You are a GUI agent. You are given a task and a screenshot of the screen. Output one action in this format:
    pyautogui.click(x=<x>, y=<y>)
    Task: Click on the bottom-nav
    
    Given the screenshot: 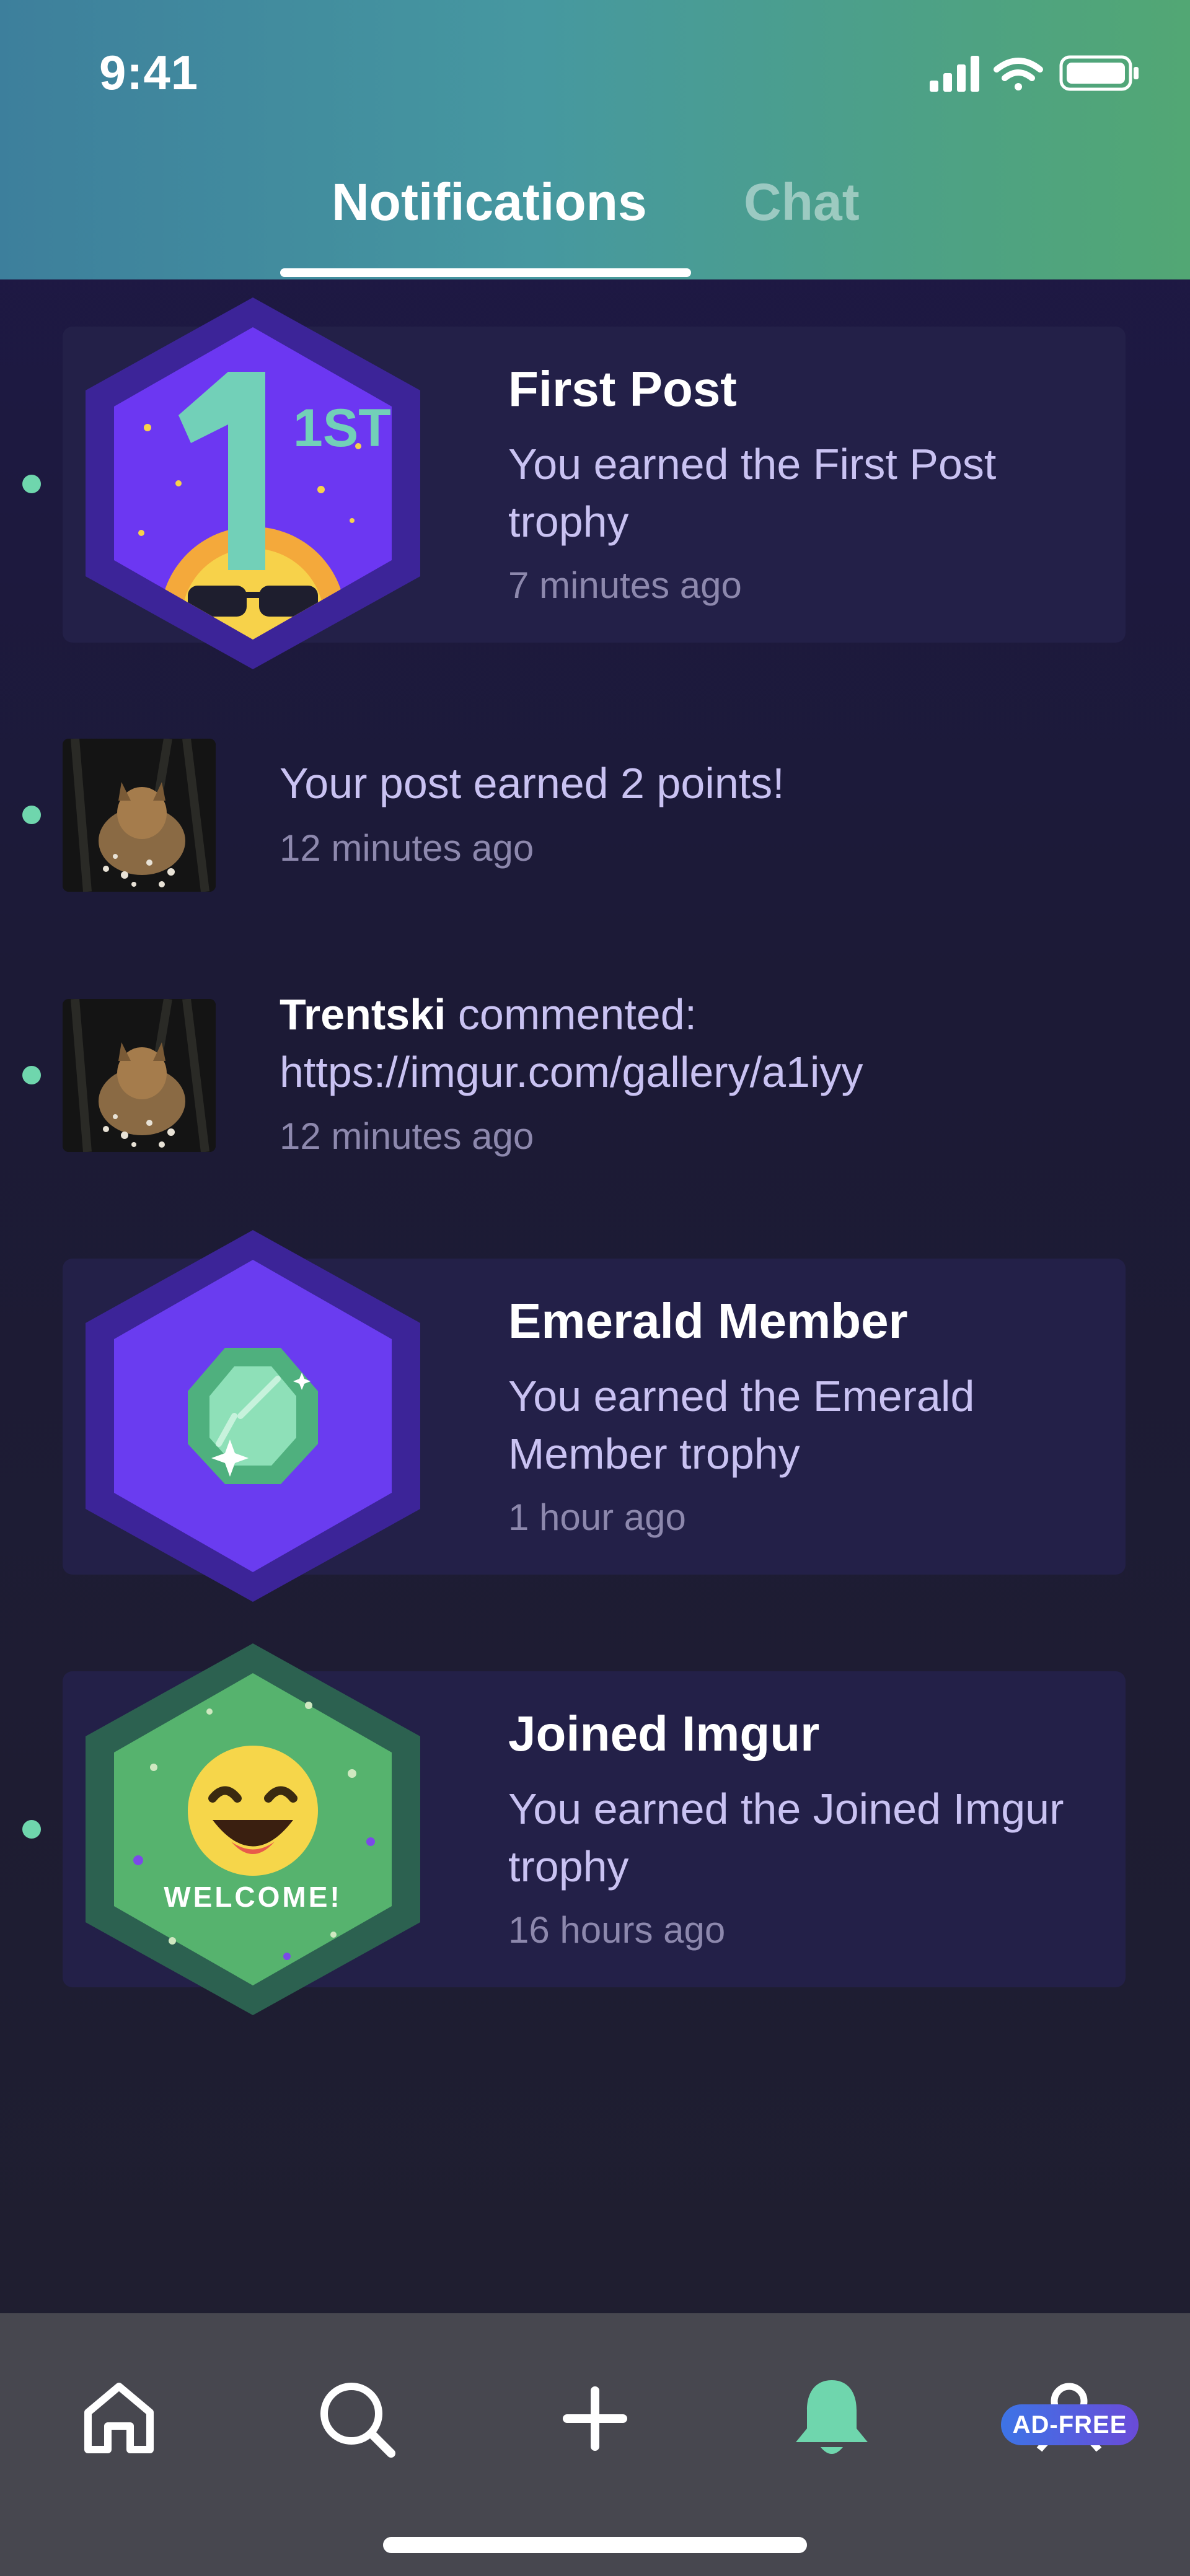 What is the action you would take?
    pyautogui.click(x=595, y=2444)
    